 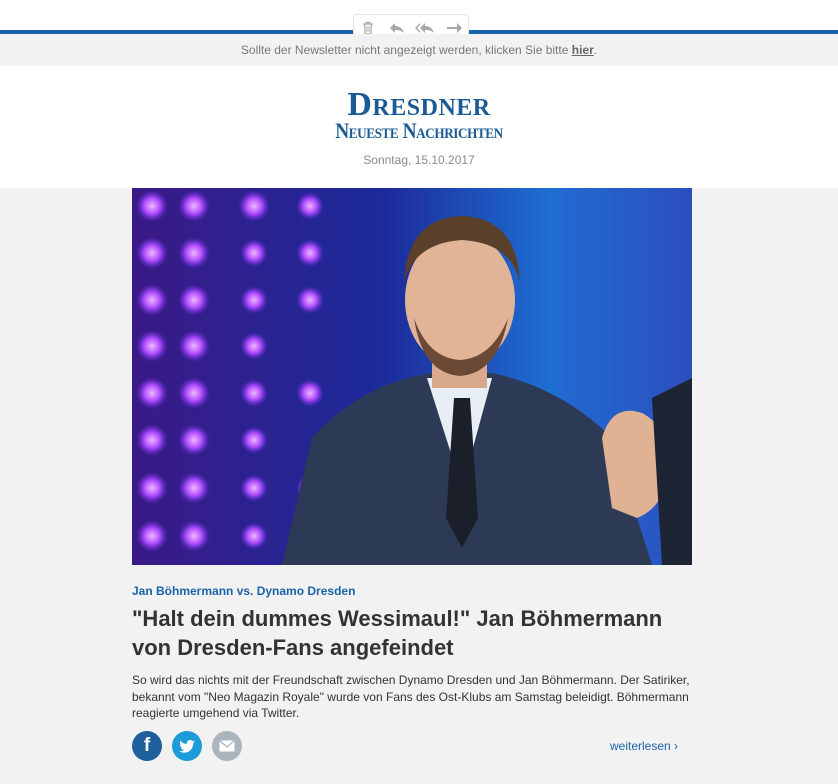 What do you see at coordinates (418, 131) in the screenshot?
I see `logo-line-2: Neueste Nachrichten` at bounding box center [418, 131].